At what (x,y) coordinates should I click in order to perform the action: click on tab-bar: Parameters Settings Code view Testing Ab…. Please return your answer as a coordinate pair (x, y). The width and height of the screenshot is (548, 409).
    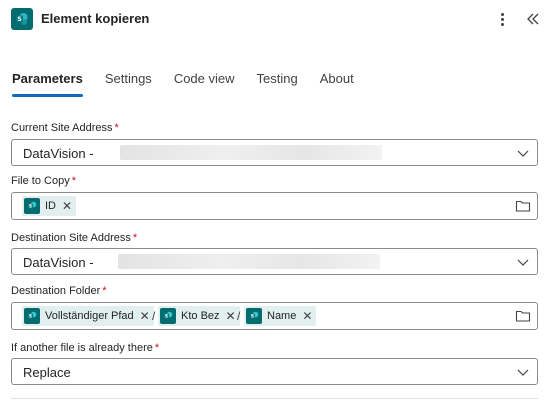
    Looking at the image, I should click on (194, 84).